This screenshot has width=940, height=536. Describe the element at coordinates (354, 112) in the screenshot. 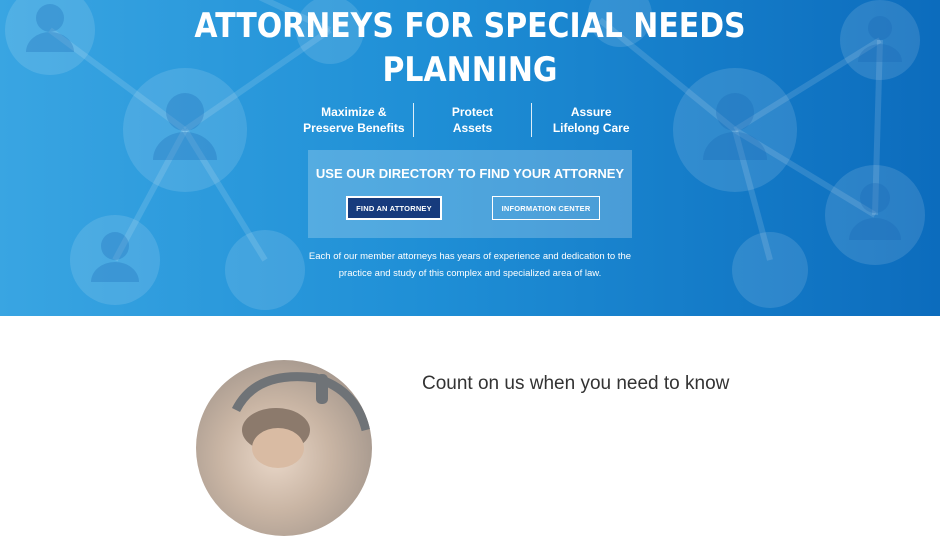

I see `pillar-line: Maximize &` at that location.